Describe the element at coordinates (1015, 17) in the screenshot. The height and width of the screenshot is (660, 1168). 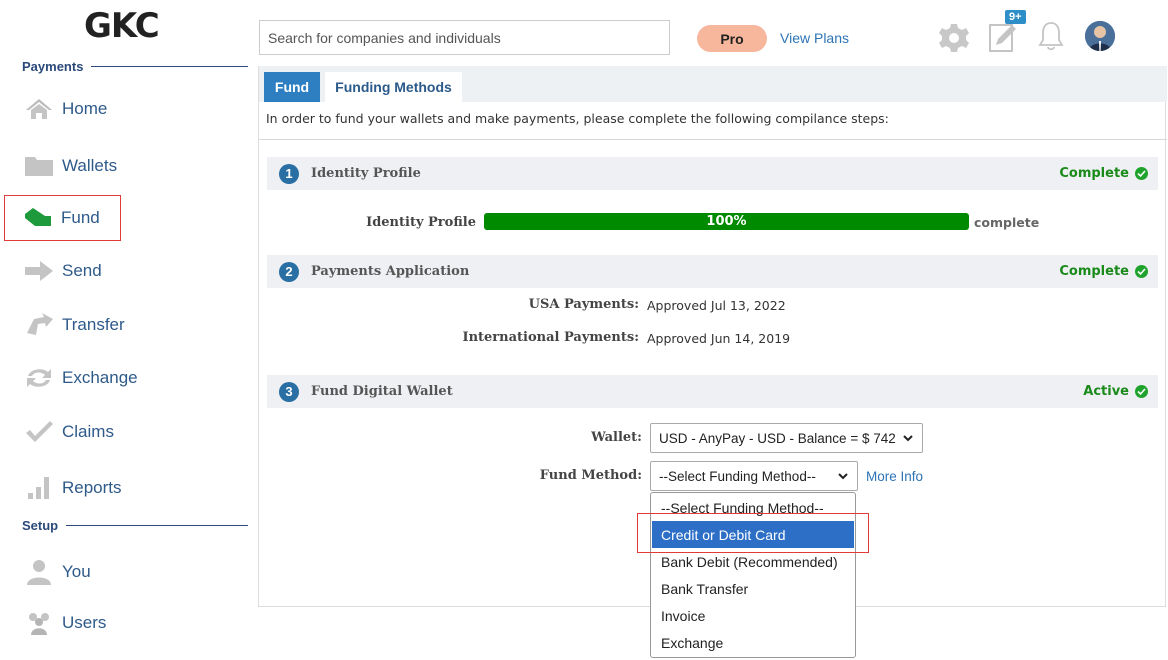
I see `notification-count-badge: 9+` at that location.